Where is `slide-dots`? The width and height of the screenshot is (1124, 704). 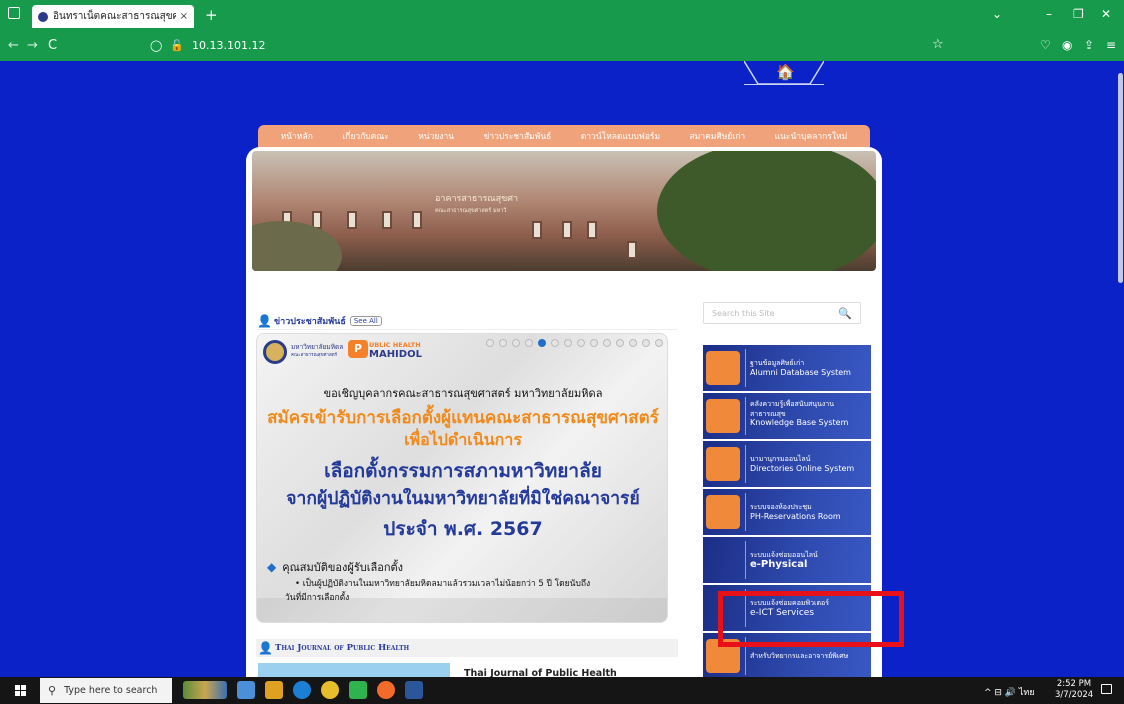 slide-dots is located at coordinates (574, 343).